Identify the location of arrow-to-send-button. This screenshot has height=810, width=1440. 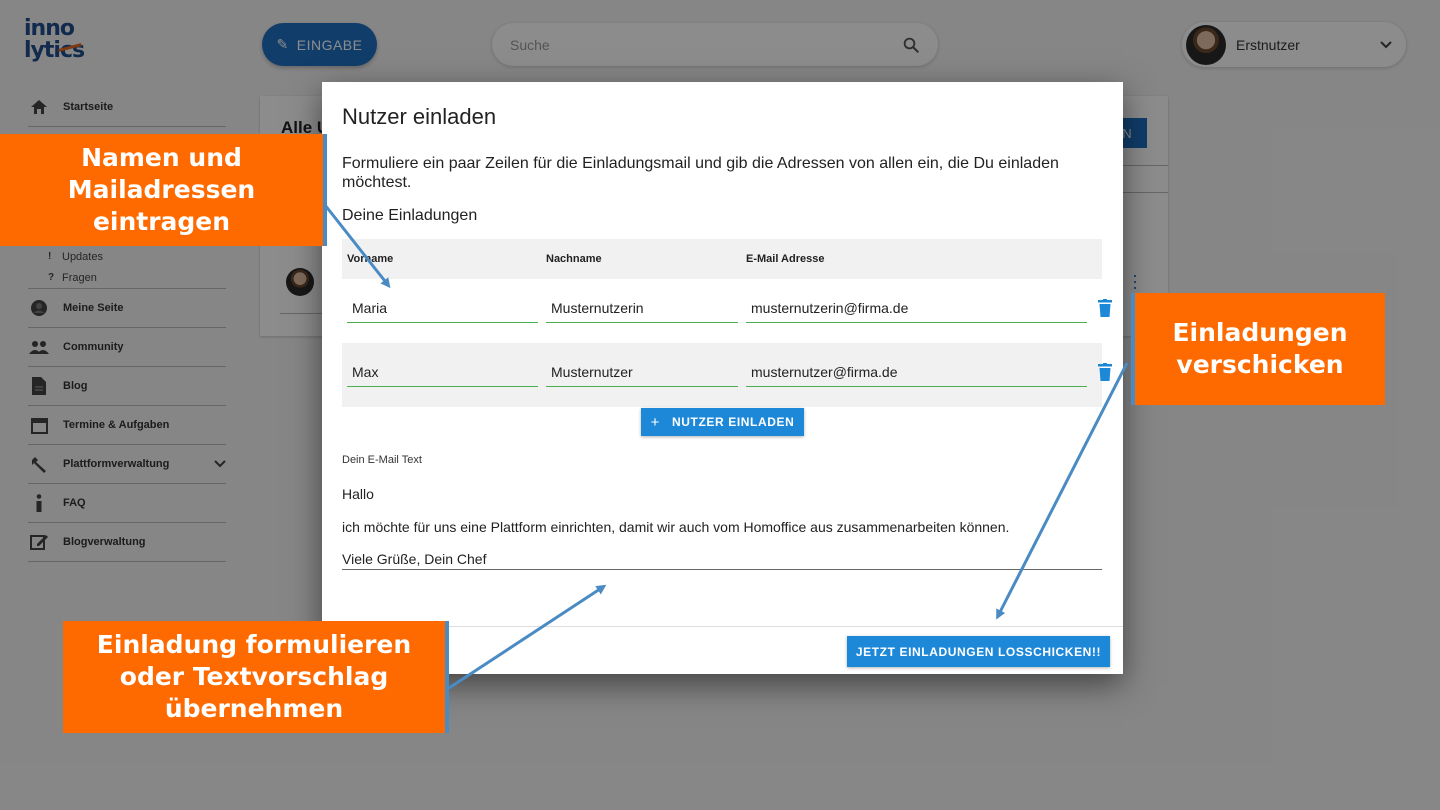
(1062, 491).